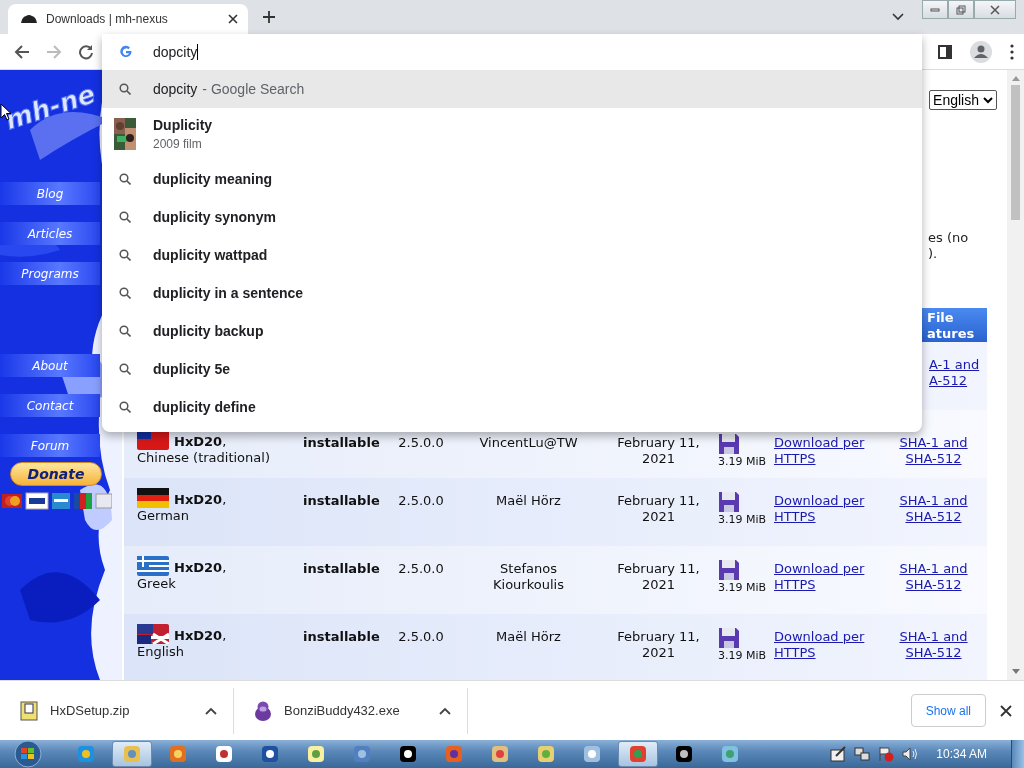  Describe the element at coordinates (958, 373) in the screenshot. I see `hash-link: A-1 and A-512` at that location.